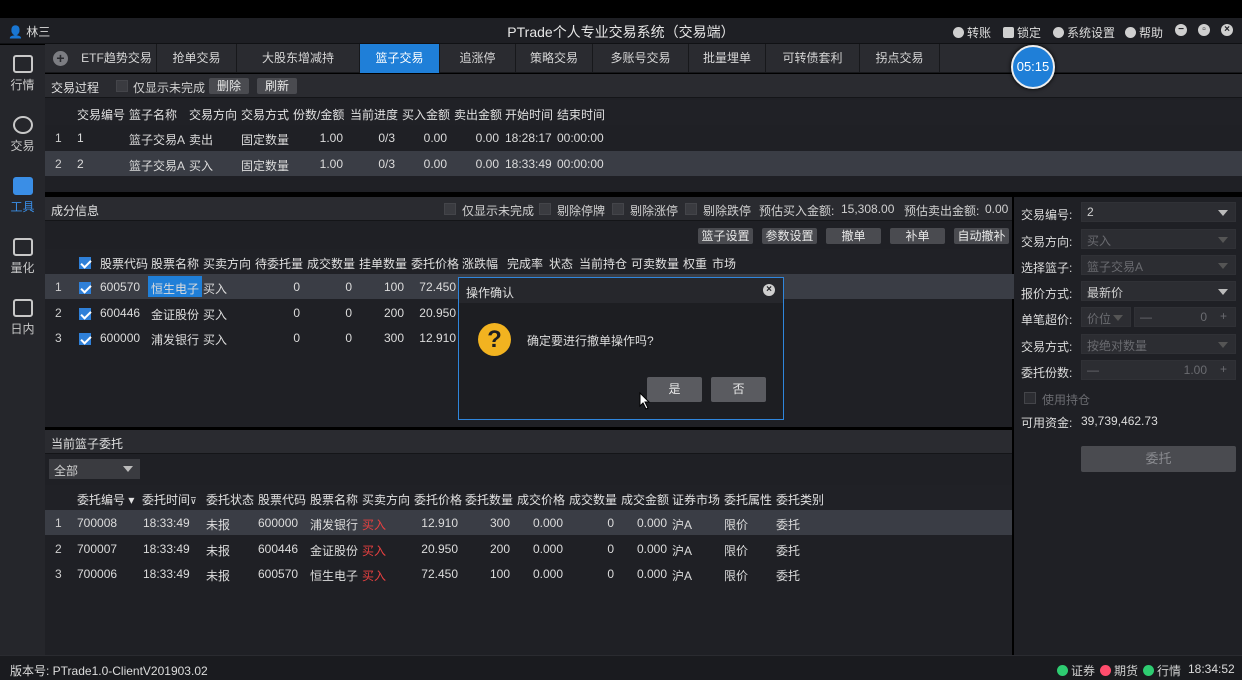  What do you see at coordinates (426, 114) in the screenshot?
I see `col-header: 买入金额` at bounding box center [426, 114].